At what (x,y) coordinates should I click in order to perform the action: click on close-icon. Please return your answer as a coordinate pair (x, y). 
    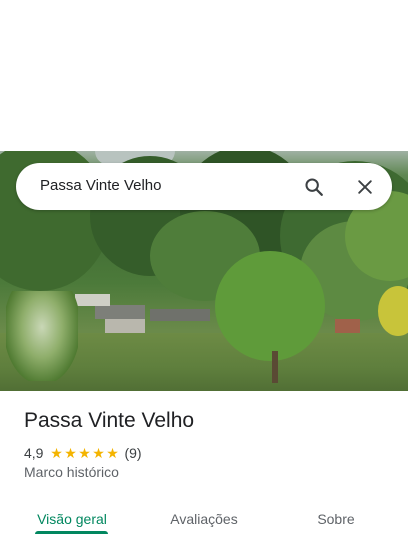
    Looking at the image, I should click on (365, 187).